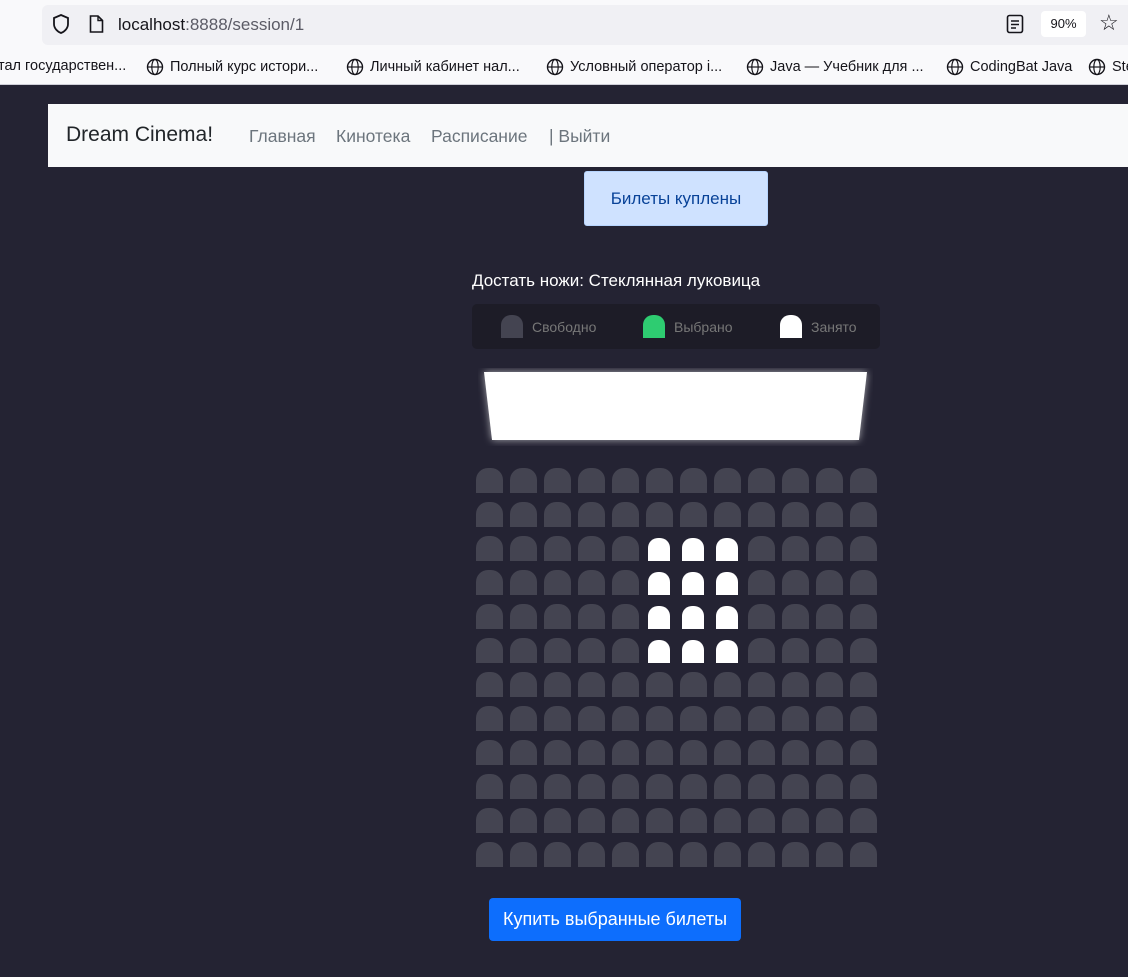  Describe the element at coordinates (1015, 24) in the screenshot. I see `reader-view-icon` at that location.